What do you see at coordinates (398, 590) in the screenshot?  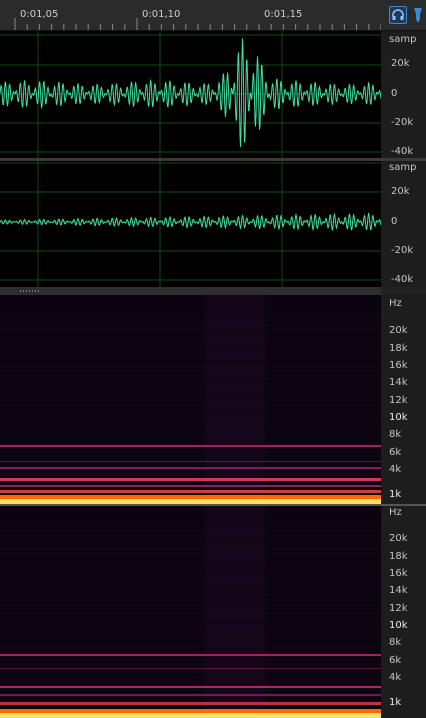 I see `axis-label-14k: 14k` at bounding box center [398, 590].